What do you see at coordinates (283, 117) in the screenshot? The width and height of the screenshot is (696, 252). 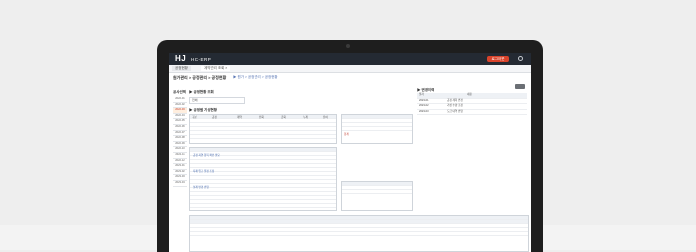 I see `grid-header-cell: 금회` at bounding box center [283, 117].